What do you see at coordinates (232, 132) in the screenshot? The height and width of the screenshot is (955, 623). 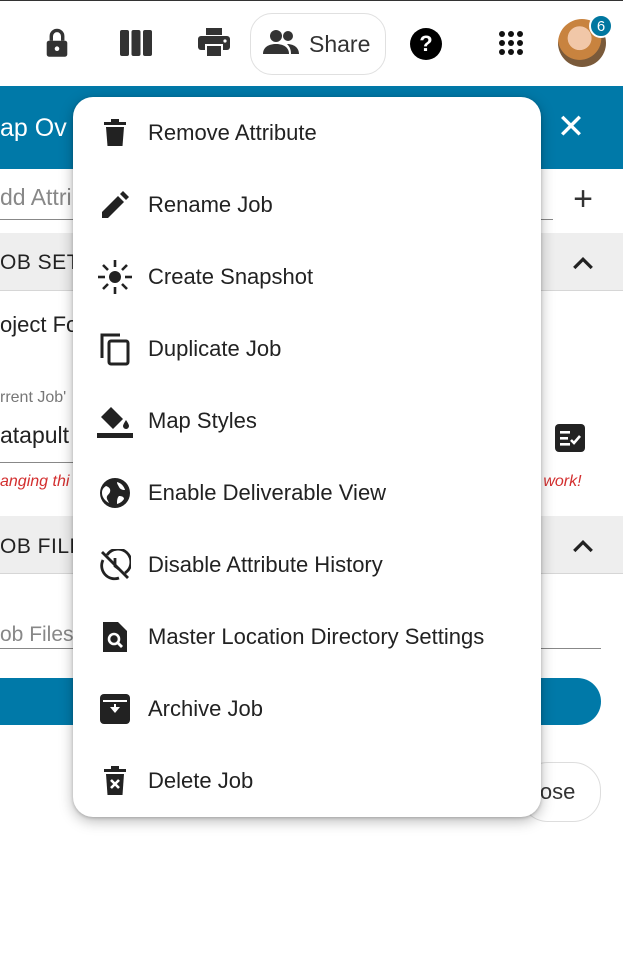 I see `menu-item-label: Remove Attribute` at bounding box center [232, 132].